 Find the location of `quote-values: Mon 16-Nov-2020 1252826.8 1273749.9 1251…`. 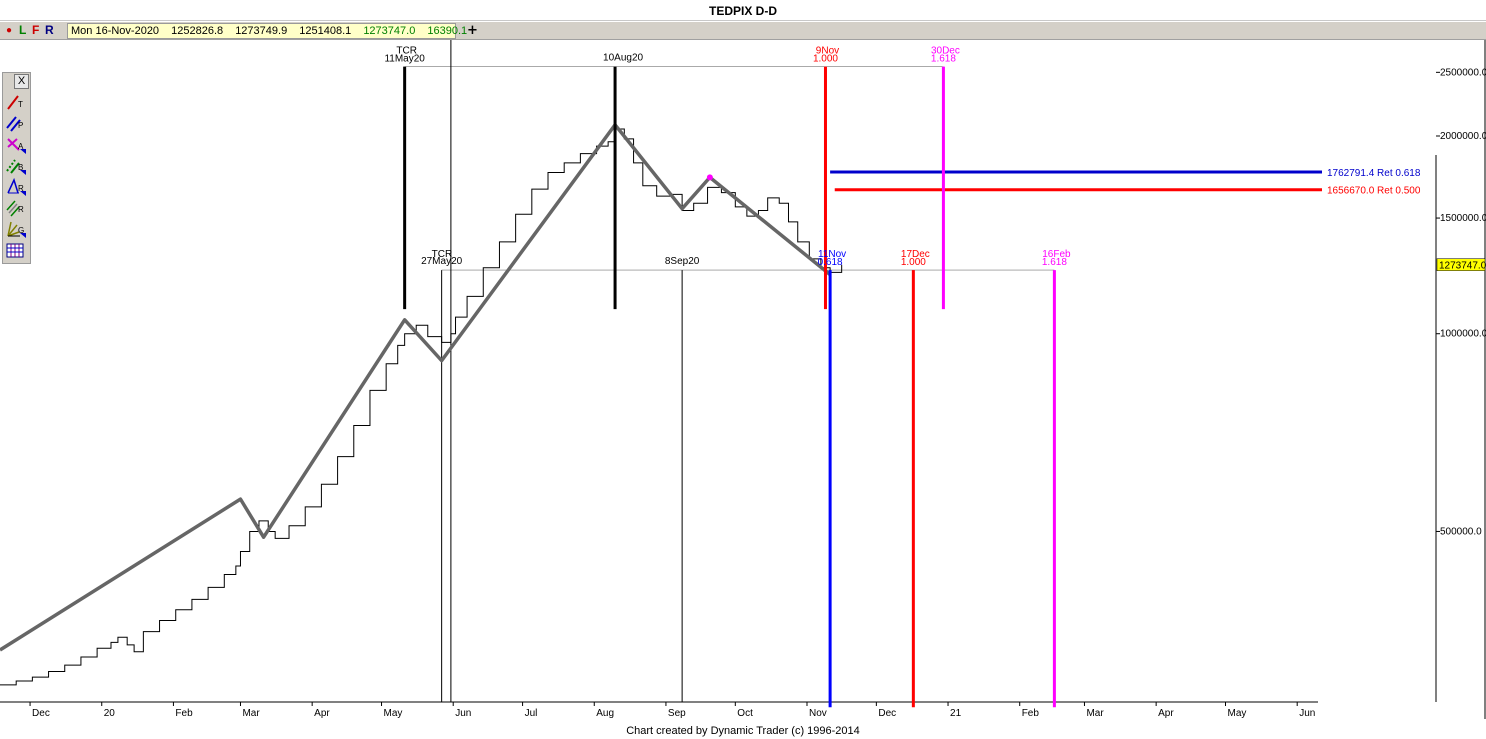

quote-values: Mon 16-Nov-2020 1252826.8 1273749.9 1251… is located at coordinates (267, 31).